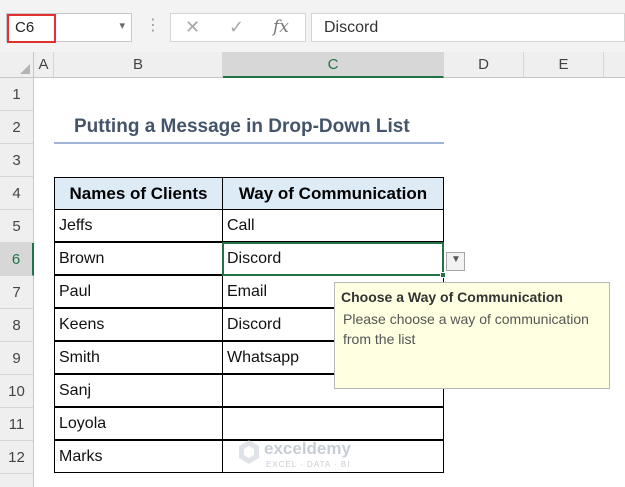 The height and width of the screenshot is (487, 625). Describe the element at coordinates (333, 193) in the screenshot. I see `table-header-communication: Way of Communication` at that location.